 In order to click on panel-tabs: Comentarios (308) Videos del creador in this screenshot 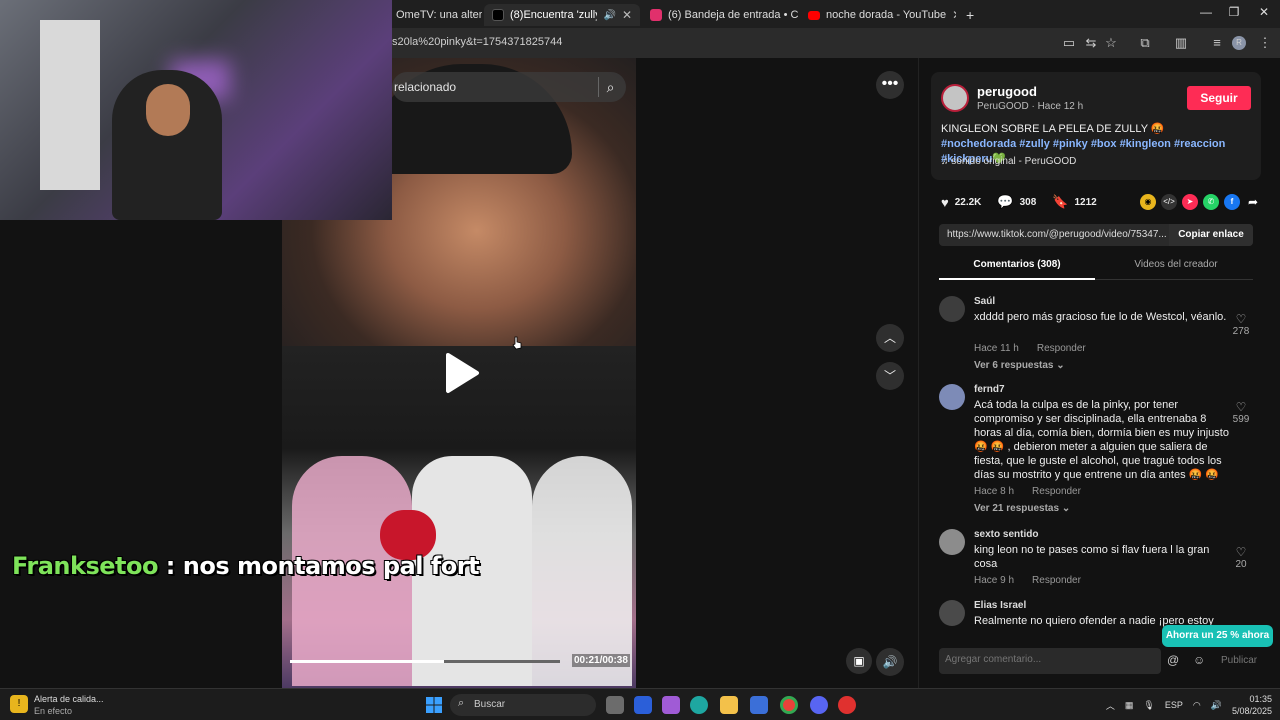, I will do `click(1096, 268)`.